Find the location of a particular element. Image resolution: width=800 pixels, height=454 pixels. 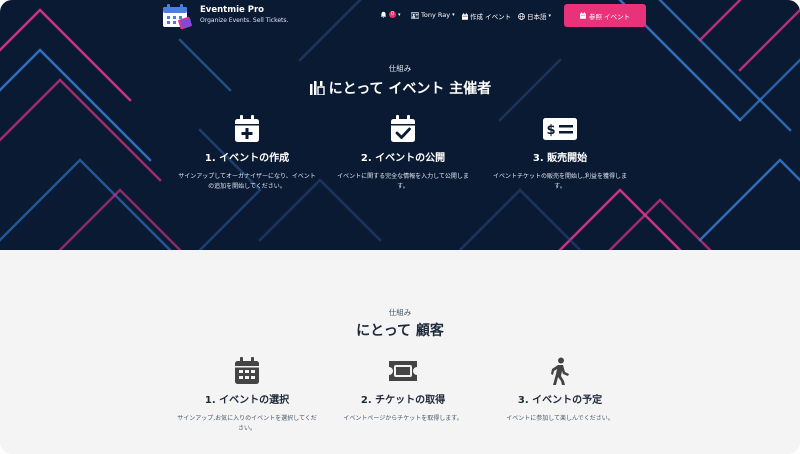

eventmie-logo-icon is located at coordinates (177, 16).